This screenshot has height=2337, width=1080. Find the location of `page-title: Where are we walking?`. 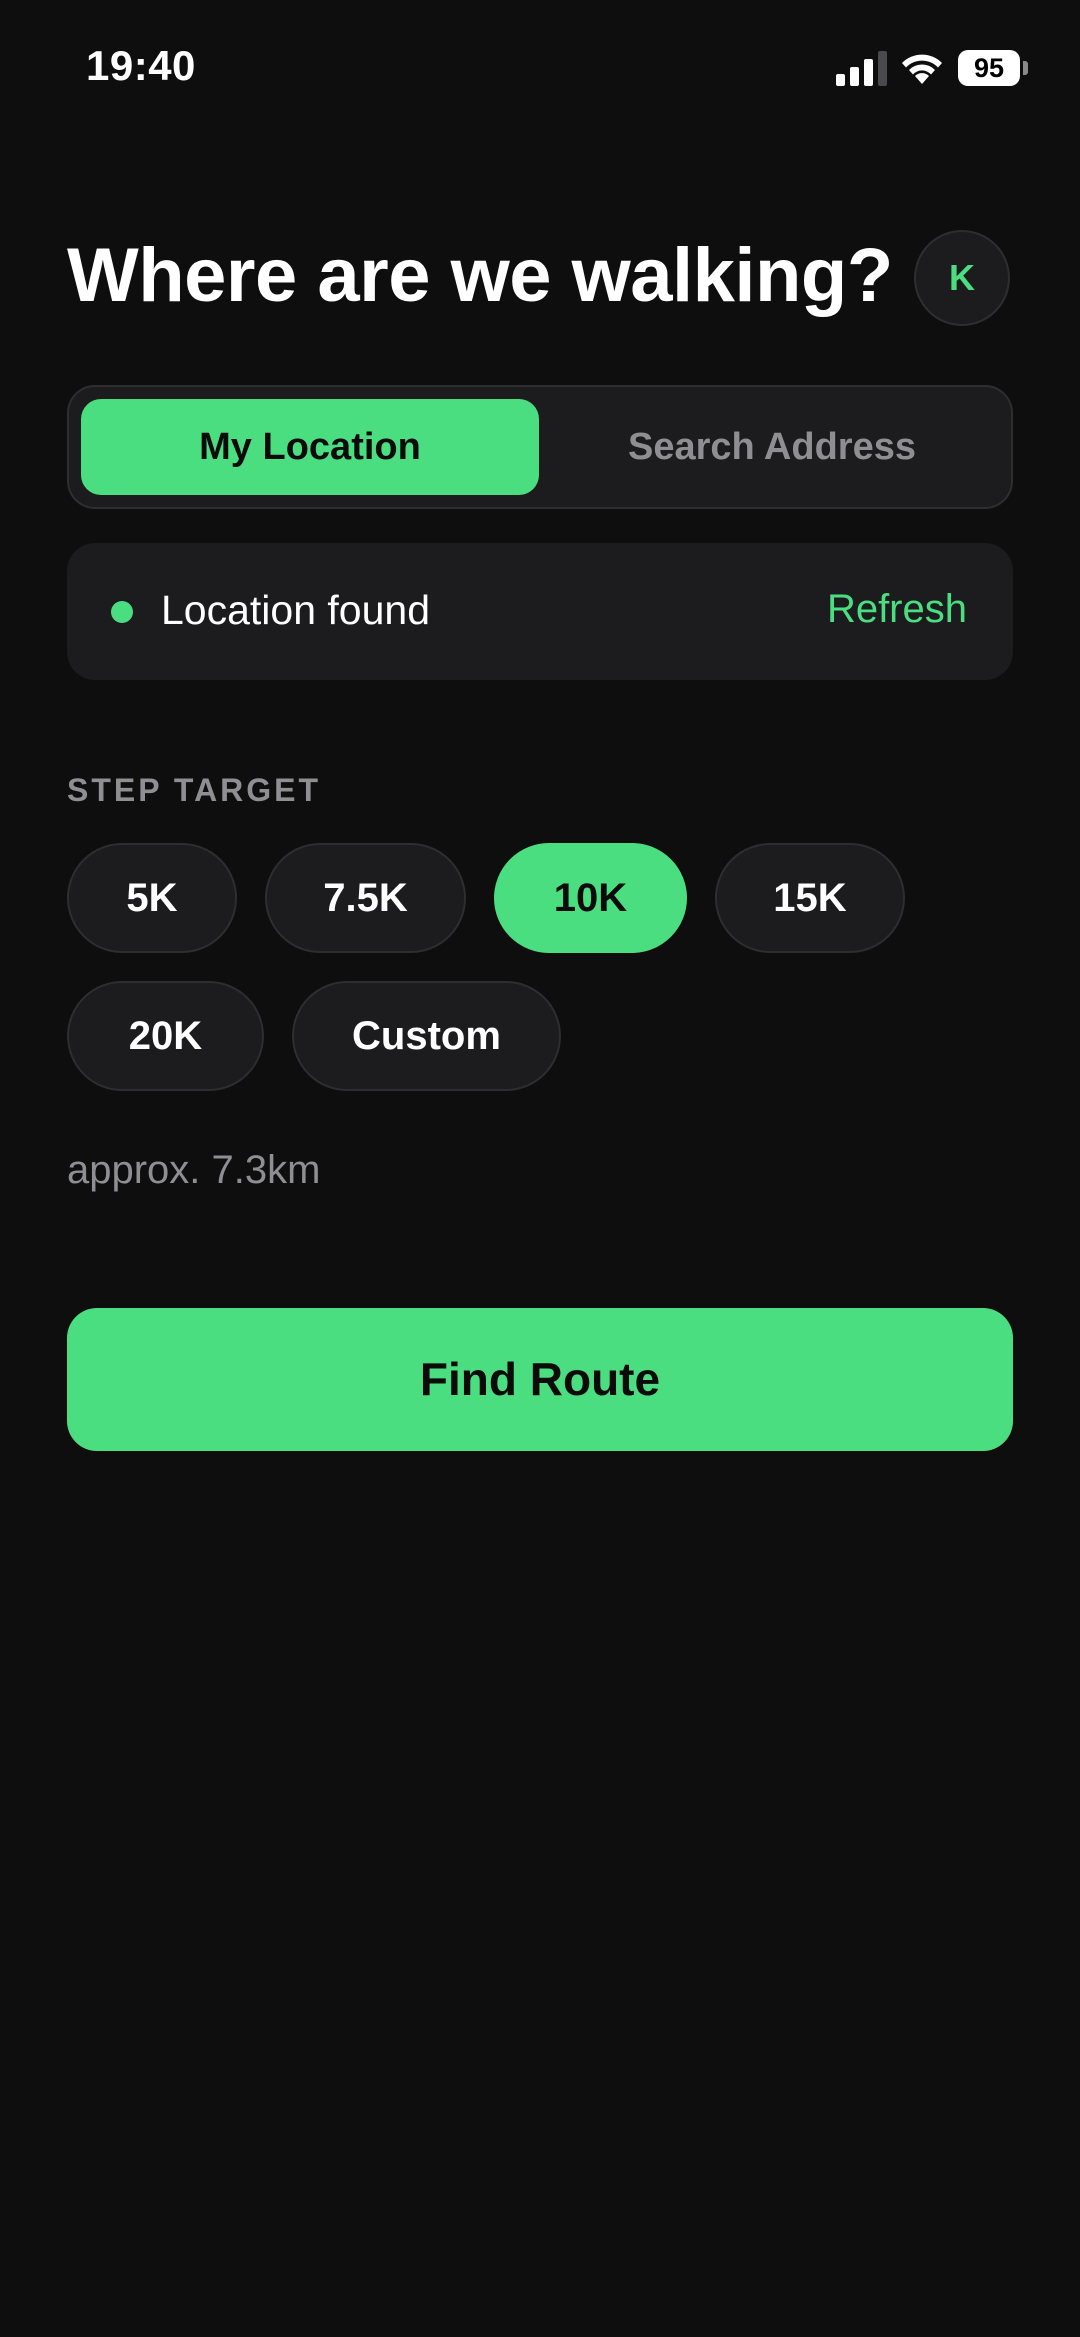

page-title: Where are we walking? is located at coordinates (480, 275).